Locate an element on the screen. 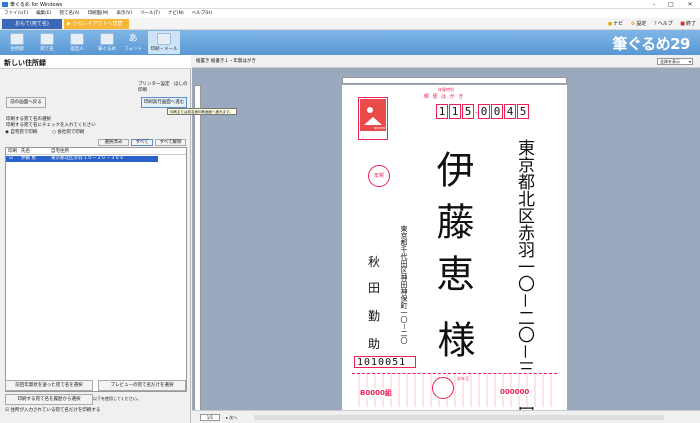  help-link: ヘルプ is located at coordinates (665, 24).